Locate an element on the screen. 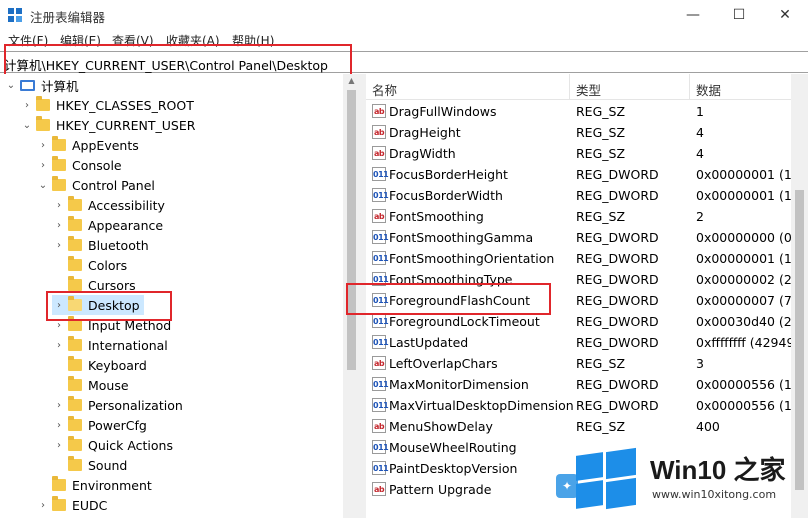 The height and width of the screenshot is (518, 808). tree-scrollbar: ▲ is located at coordinates (351, 296).